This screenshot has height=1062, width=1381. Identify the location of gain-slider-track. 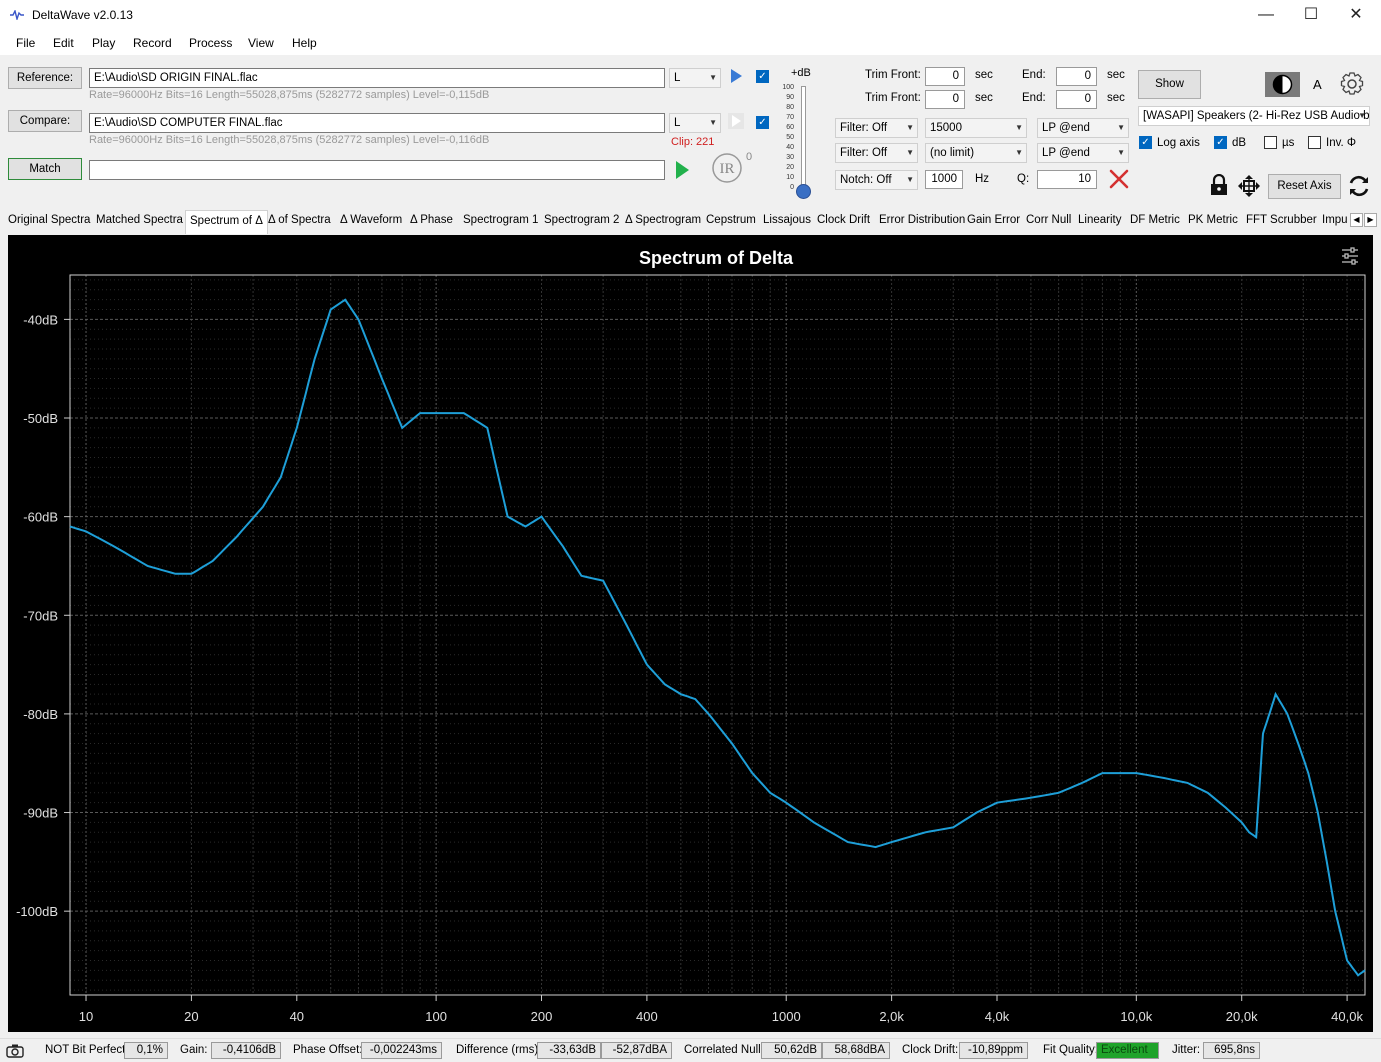
(803, 138).